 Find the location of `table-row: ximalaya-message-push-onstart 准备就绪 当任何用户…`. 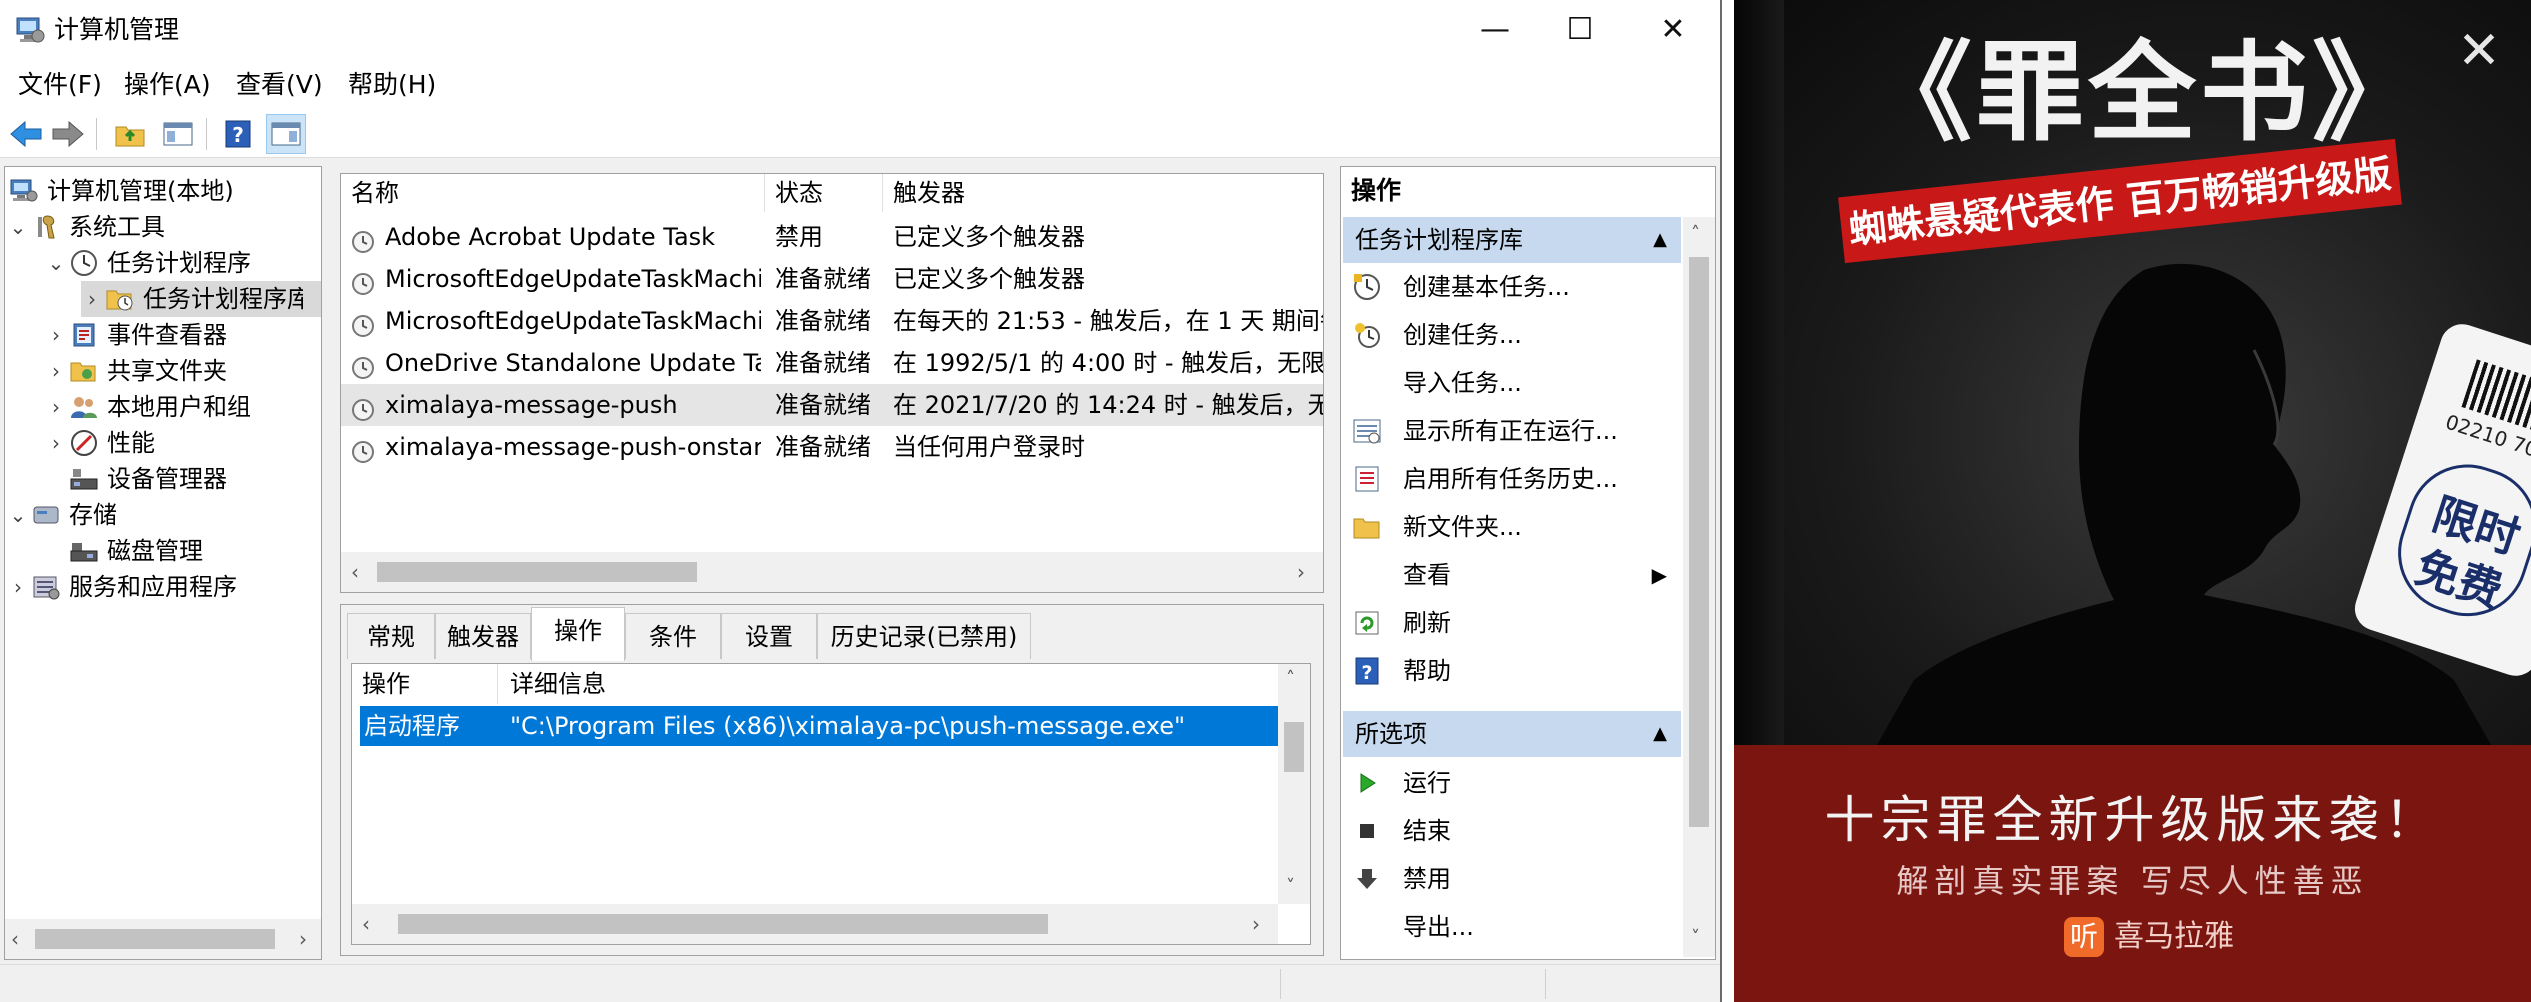

table-row: ximalaya-message-push-onstart 准备就绪 当任何用户… is located at coordinates (832, 447).